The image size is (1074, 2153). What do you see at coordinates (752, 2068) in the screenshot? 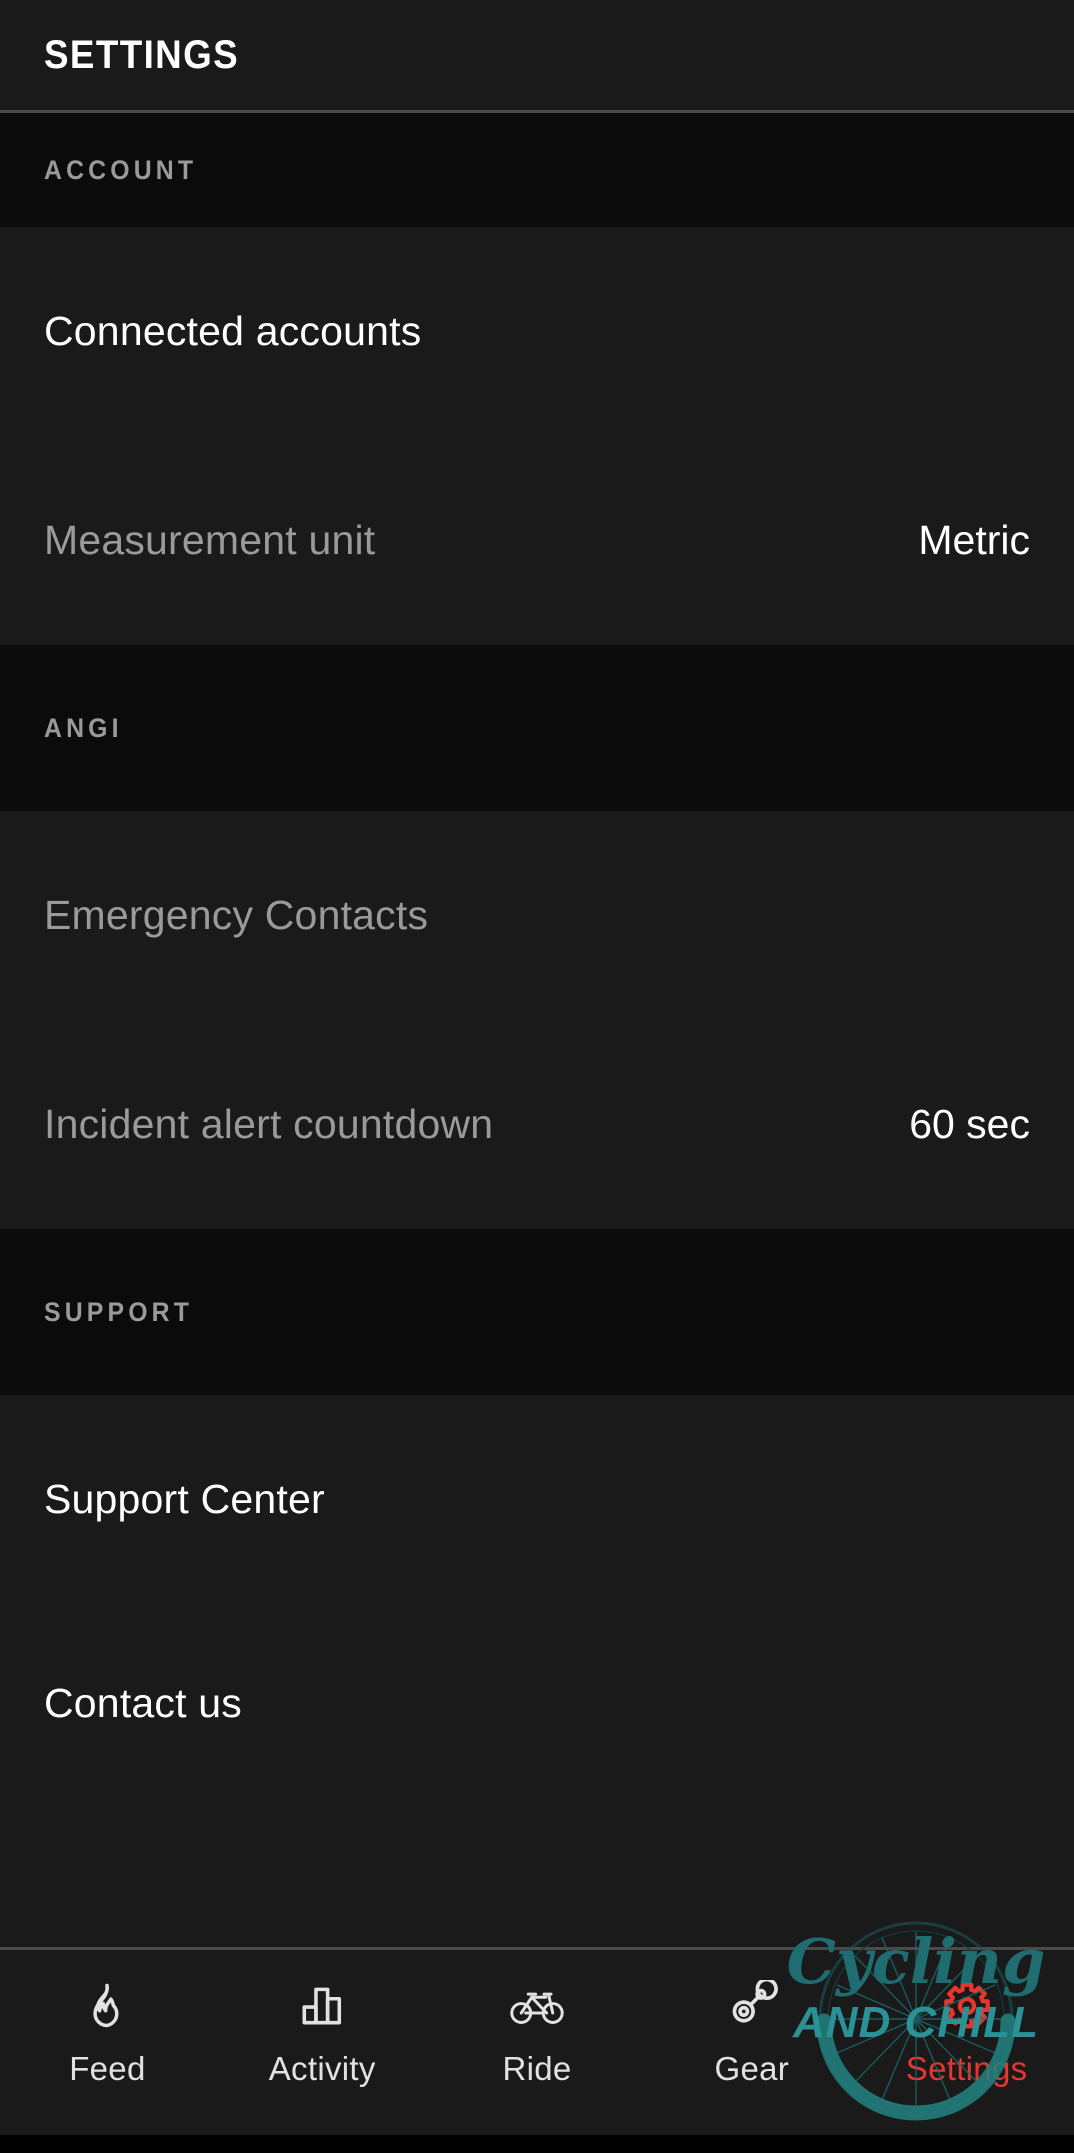
I see `tab-label: Gear` at bounding box center [752, 2068].